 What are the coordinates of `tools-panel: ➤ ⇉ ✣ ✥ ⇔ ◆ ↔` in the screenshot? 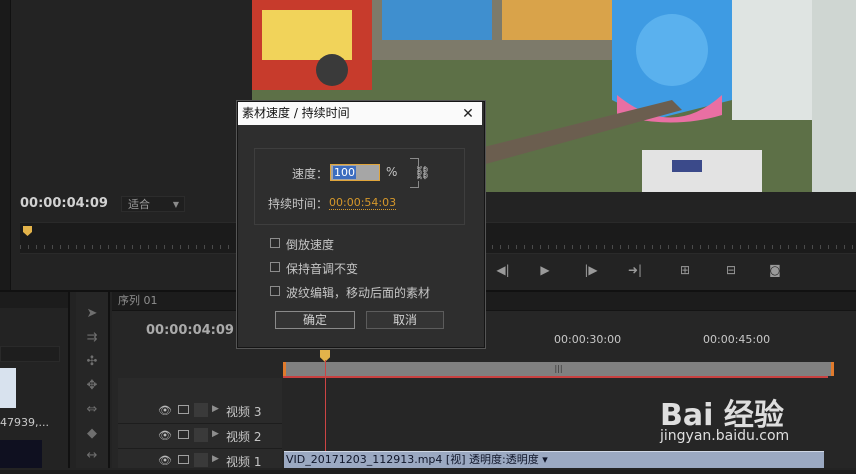 It's located at (93, 380).